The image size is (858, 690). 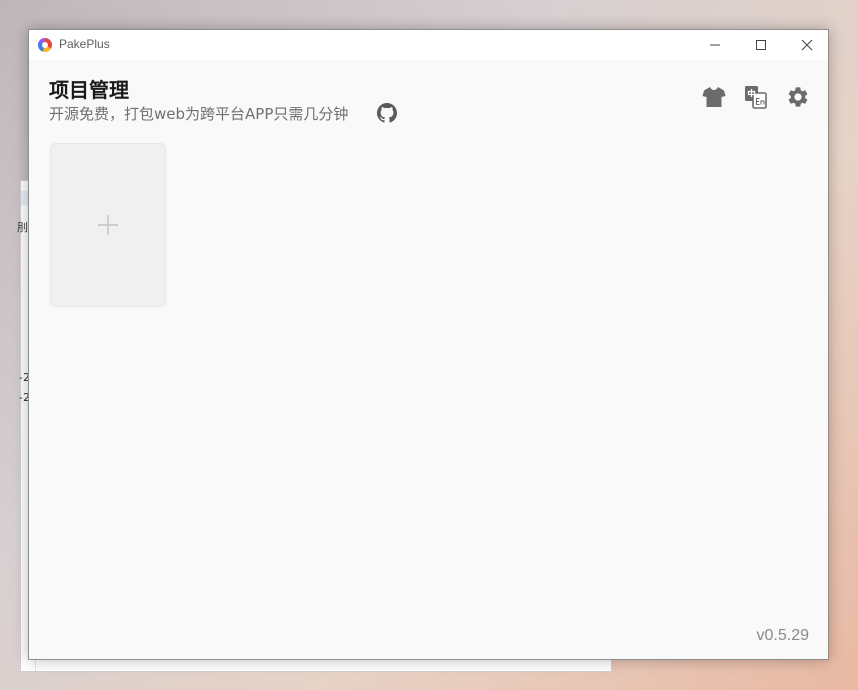 What do you see at coordinates (22, 227) in the screenshot?
I see `background-window-text: 刖` at bounding box center [22, 227].